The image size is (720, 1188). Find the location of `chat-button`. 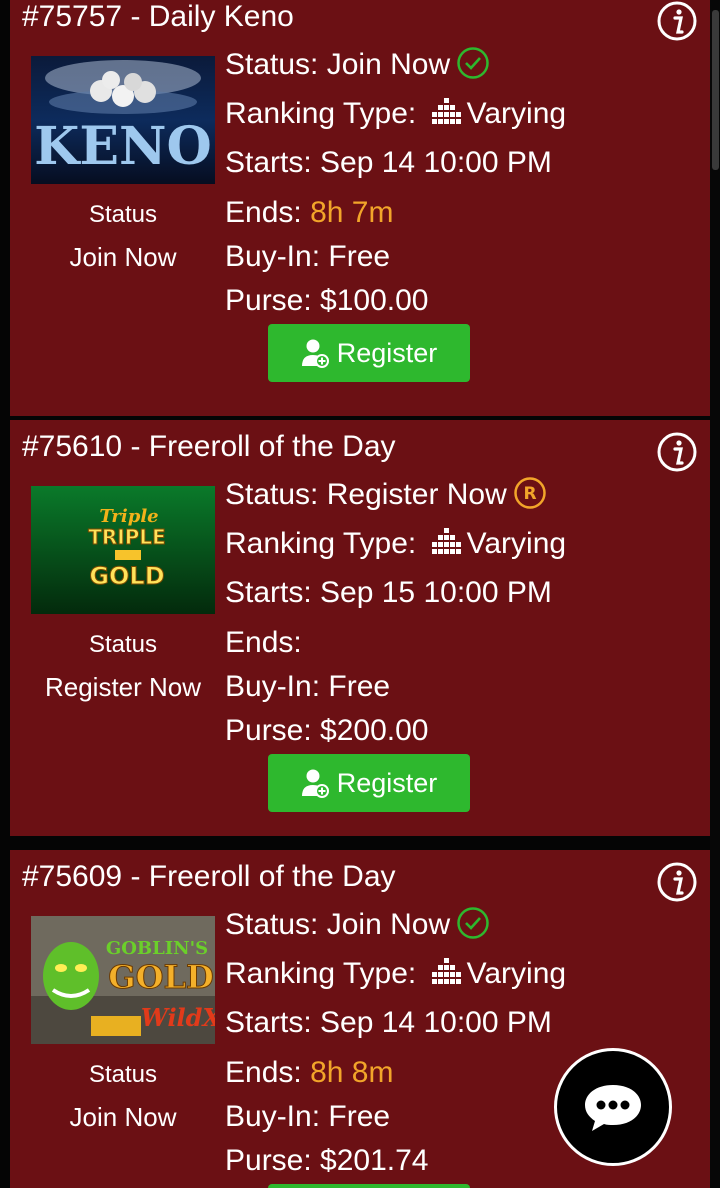

chat-button is located at coordinates (613, 1107).